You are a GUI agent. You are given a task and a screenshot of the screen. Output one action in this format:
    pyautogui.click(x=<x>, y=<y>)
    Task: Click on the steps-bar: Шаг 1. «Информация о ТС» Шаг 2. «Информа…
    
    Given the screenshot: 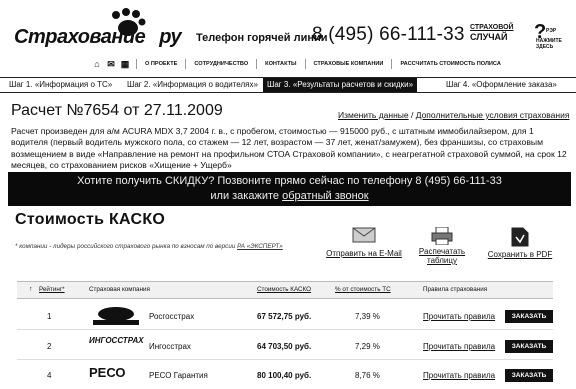 What is the action you would take?
    pyautogui.click(x=288, y=85)
    